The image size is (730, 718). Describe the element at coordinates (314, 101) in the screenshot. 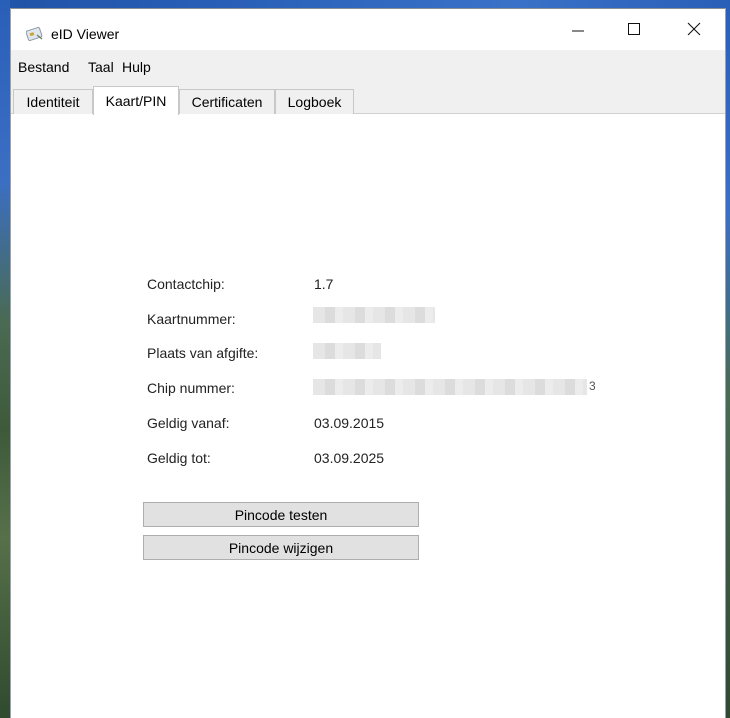

I see `tab-logboek: Logboek` at that location.